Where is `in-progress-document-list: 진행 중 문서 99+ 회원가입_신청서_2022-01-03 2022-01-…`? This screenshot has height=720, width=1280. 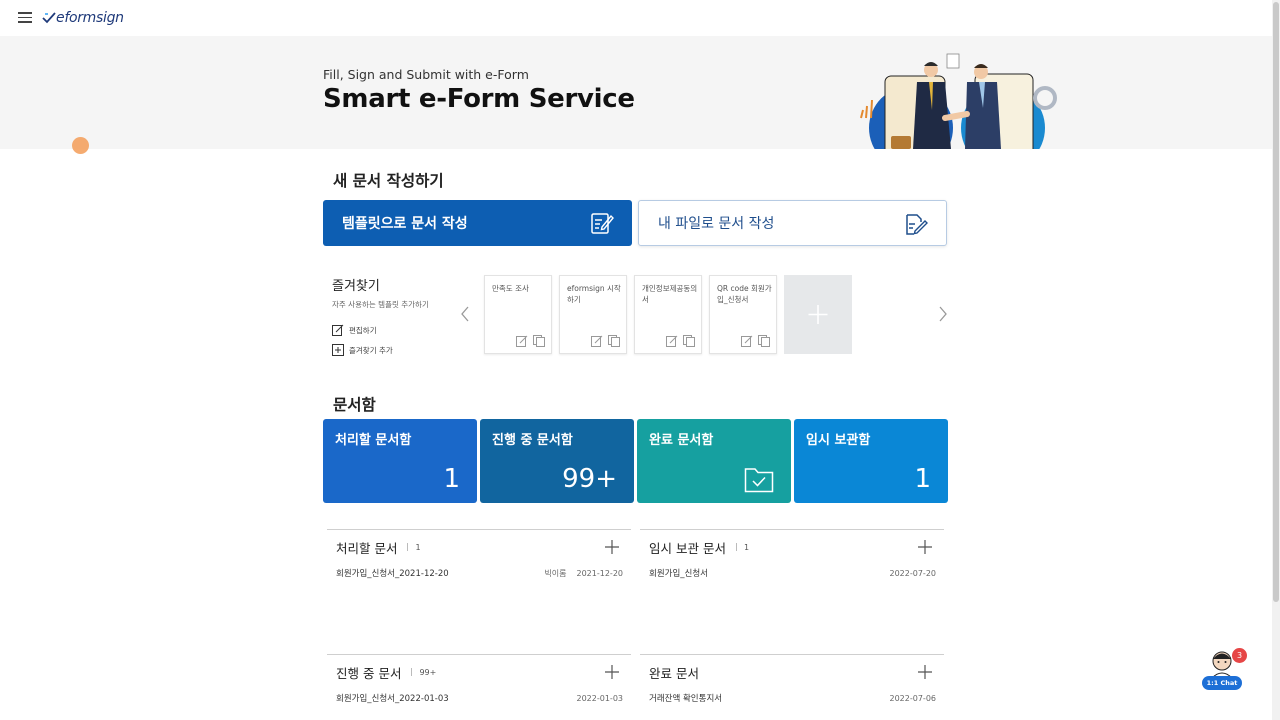 in-progress-document-list: 진행 중 문서 99+ 회원가입_신청서_2022-01-03 2022-01-… is located at coordinates (479, 680).